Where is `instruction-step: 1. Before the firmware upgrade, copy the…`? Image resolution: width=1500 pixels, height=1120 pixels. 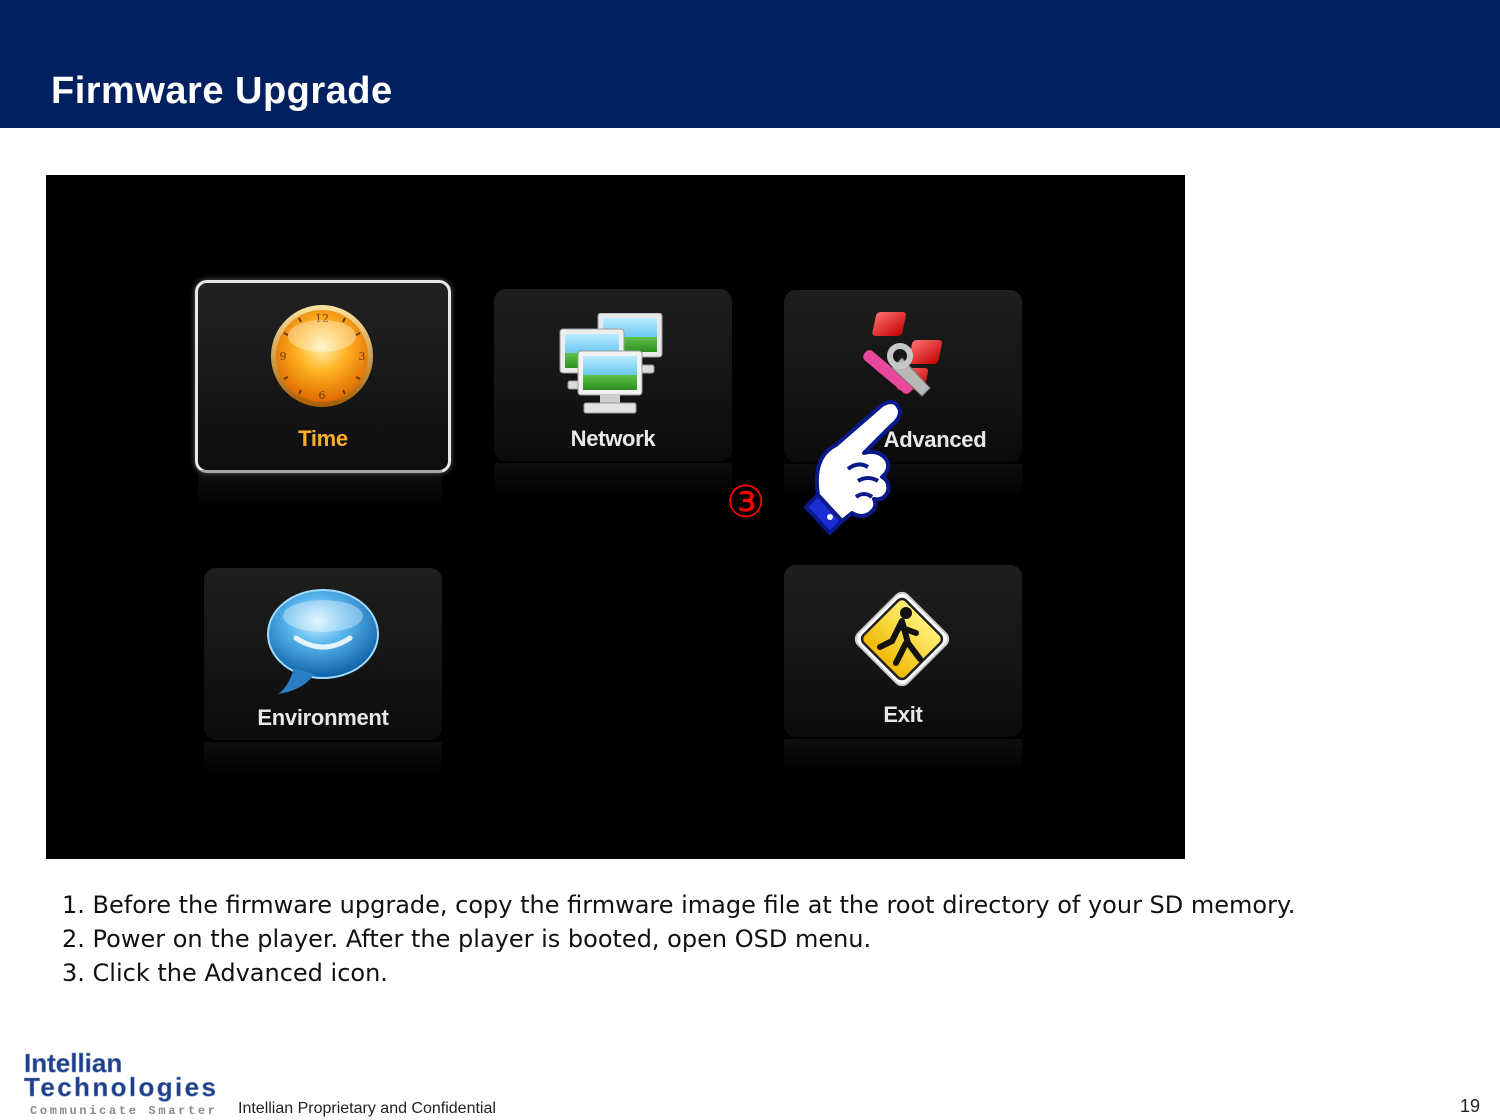 instruction-step: 1. Before the firmware upgrade, copy the… is located at coordinates (679, 905).